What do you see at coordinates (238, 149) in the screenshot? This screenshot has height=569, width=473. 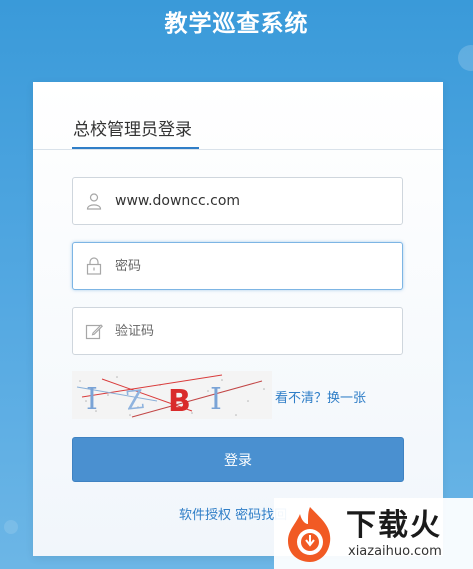 I see `tab-divider` at bounding box center [238, 149].